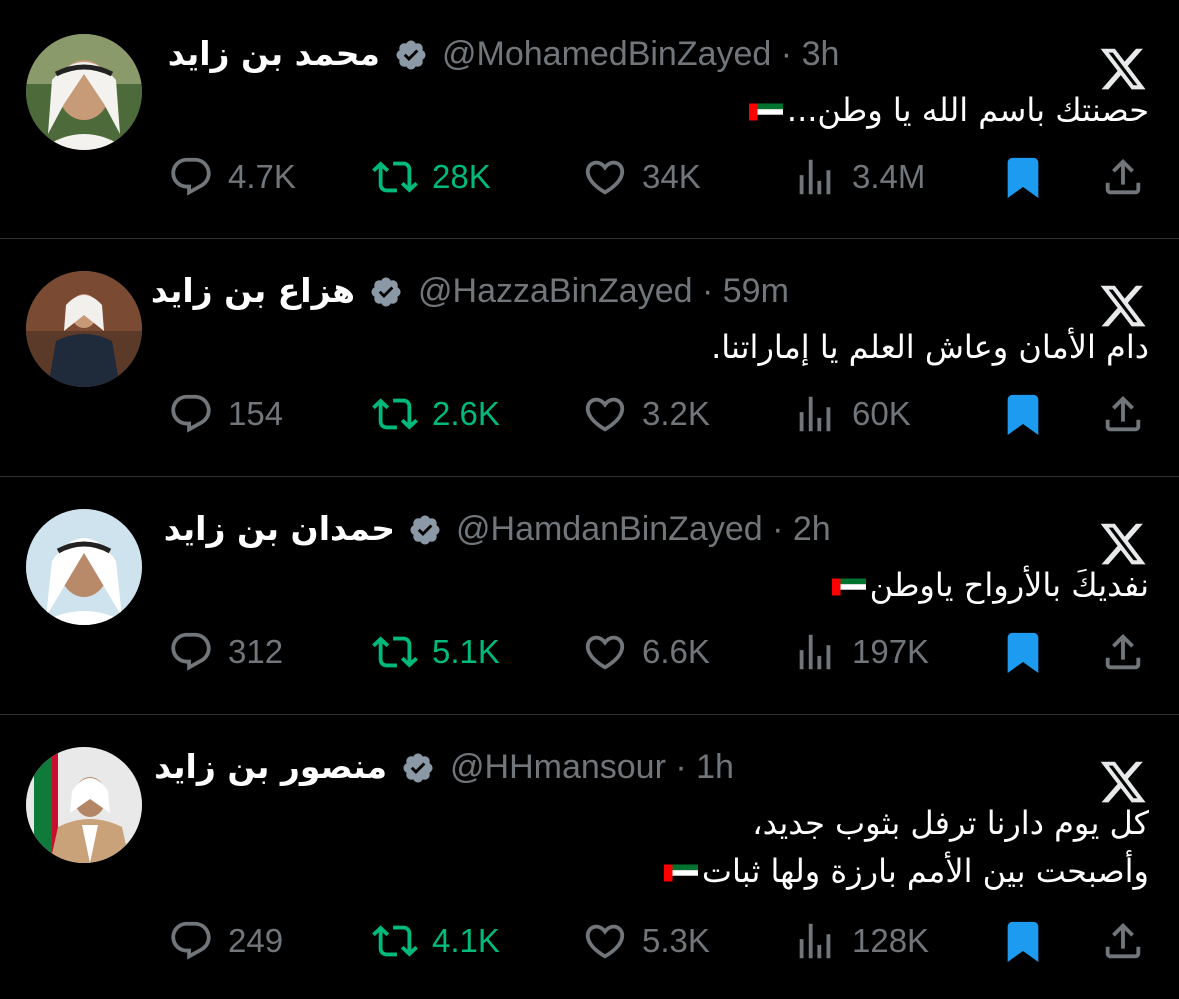 The width and height of the screenshot is (1179, 999). What do you see at coordinates (279, 529) in the screenshot?
I see `display-name: حمدان بن زايد` at bounding box center [279, 529].